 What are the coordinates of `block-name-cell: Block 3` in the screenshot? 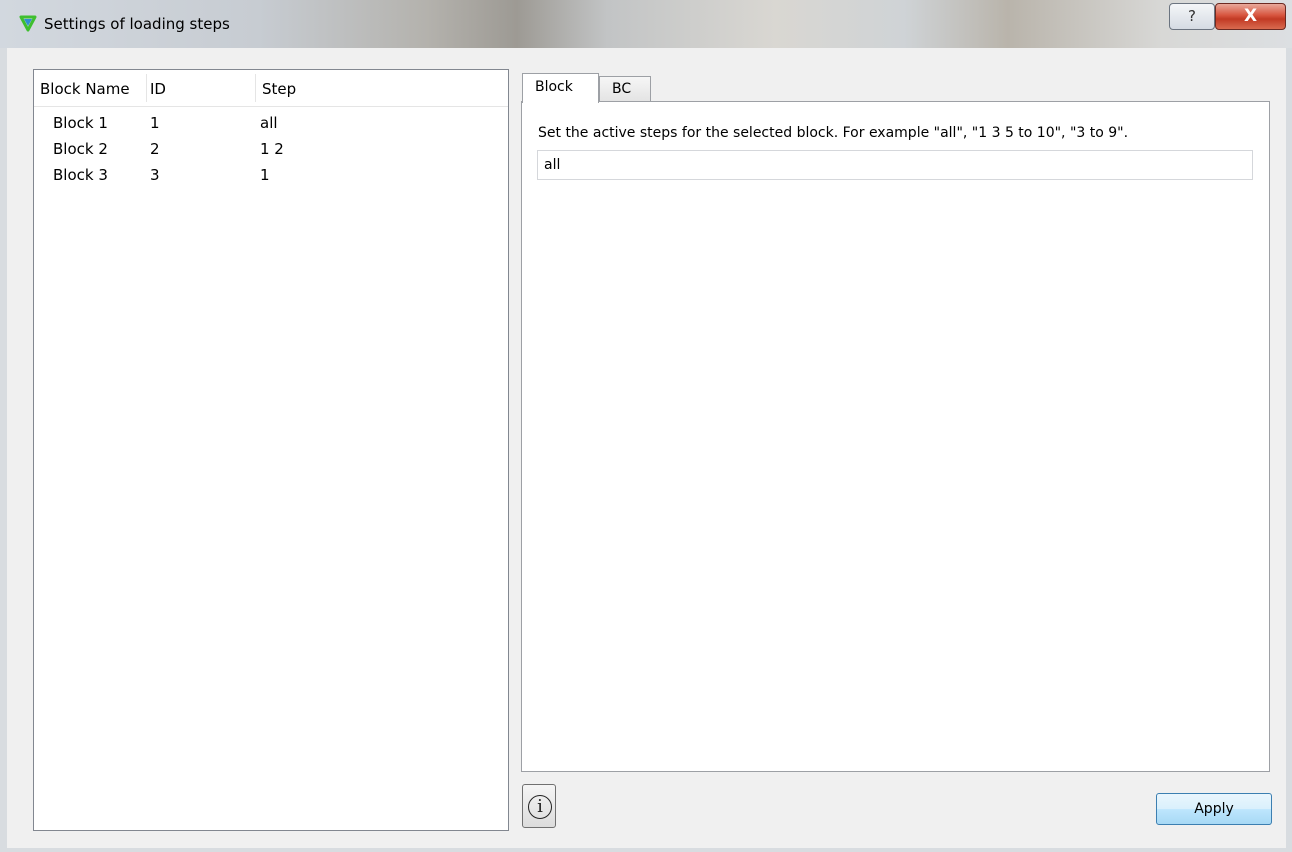 It's located at (80, 175).